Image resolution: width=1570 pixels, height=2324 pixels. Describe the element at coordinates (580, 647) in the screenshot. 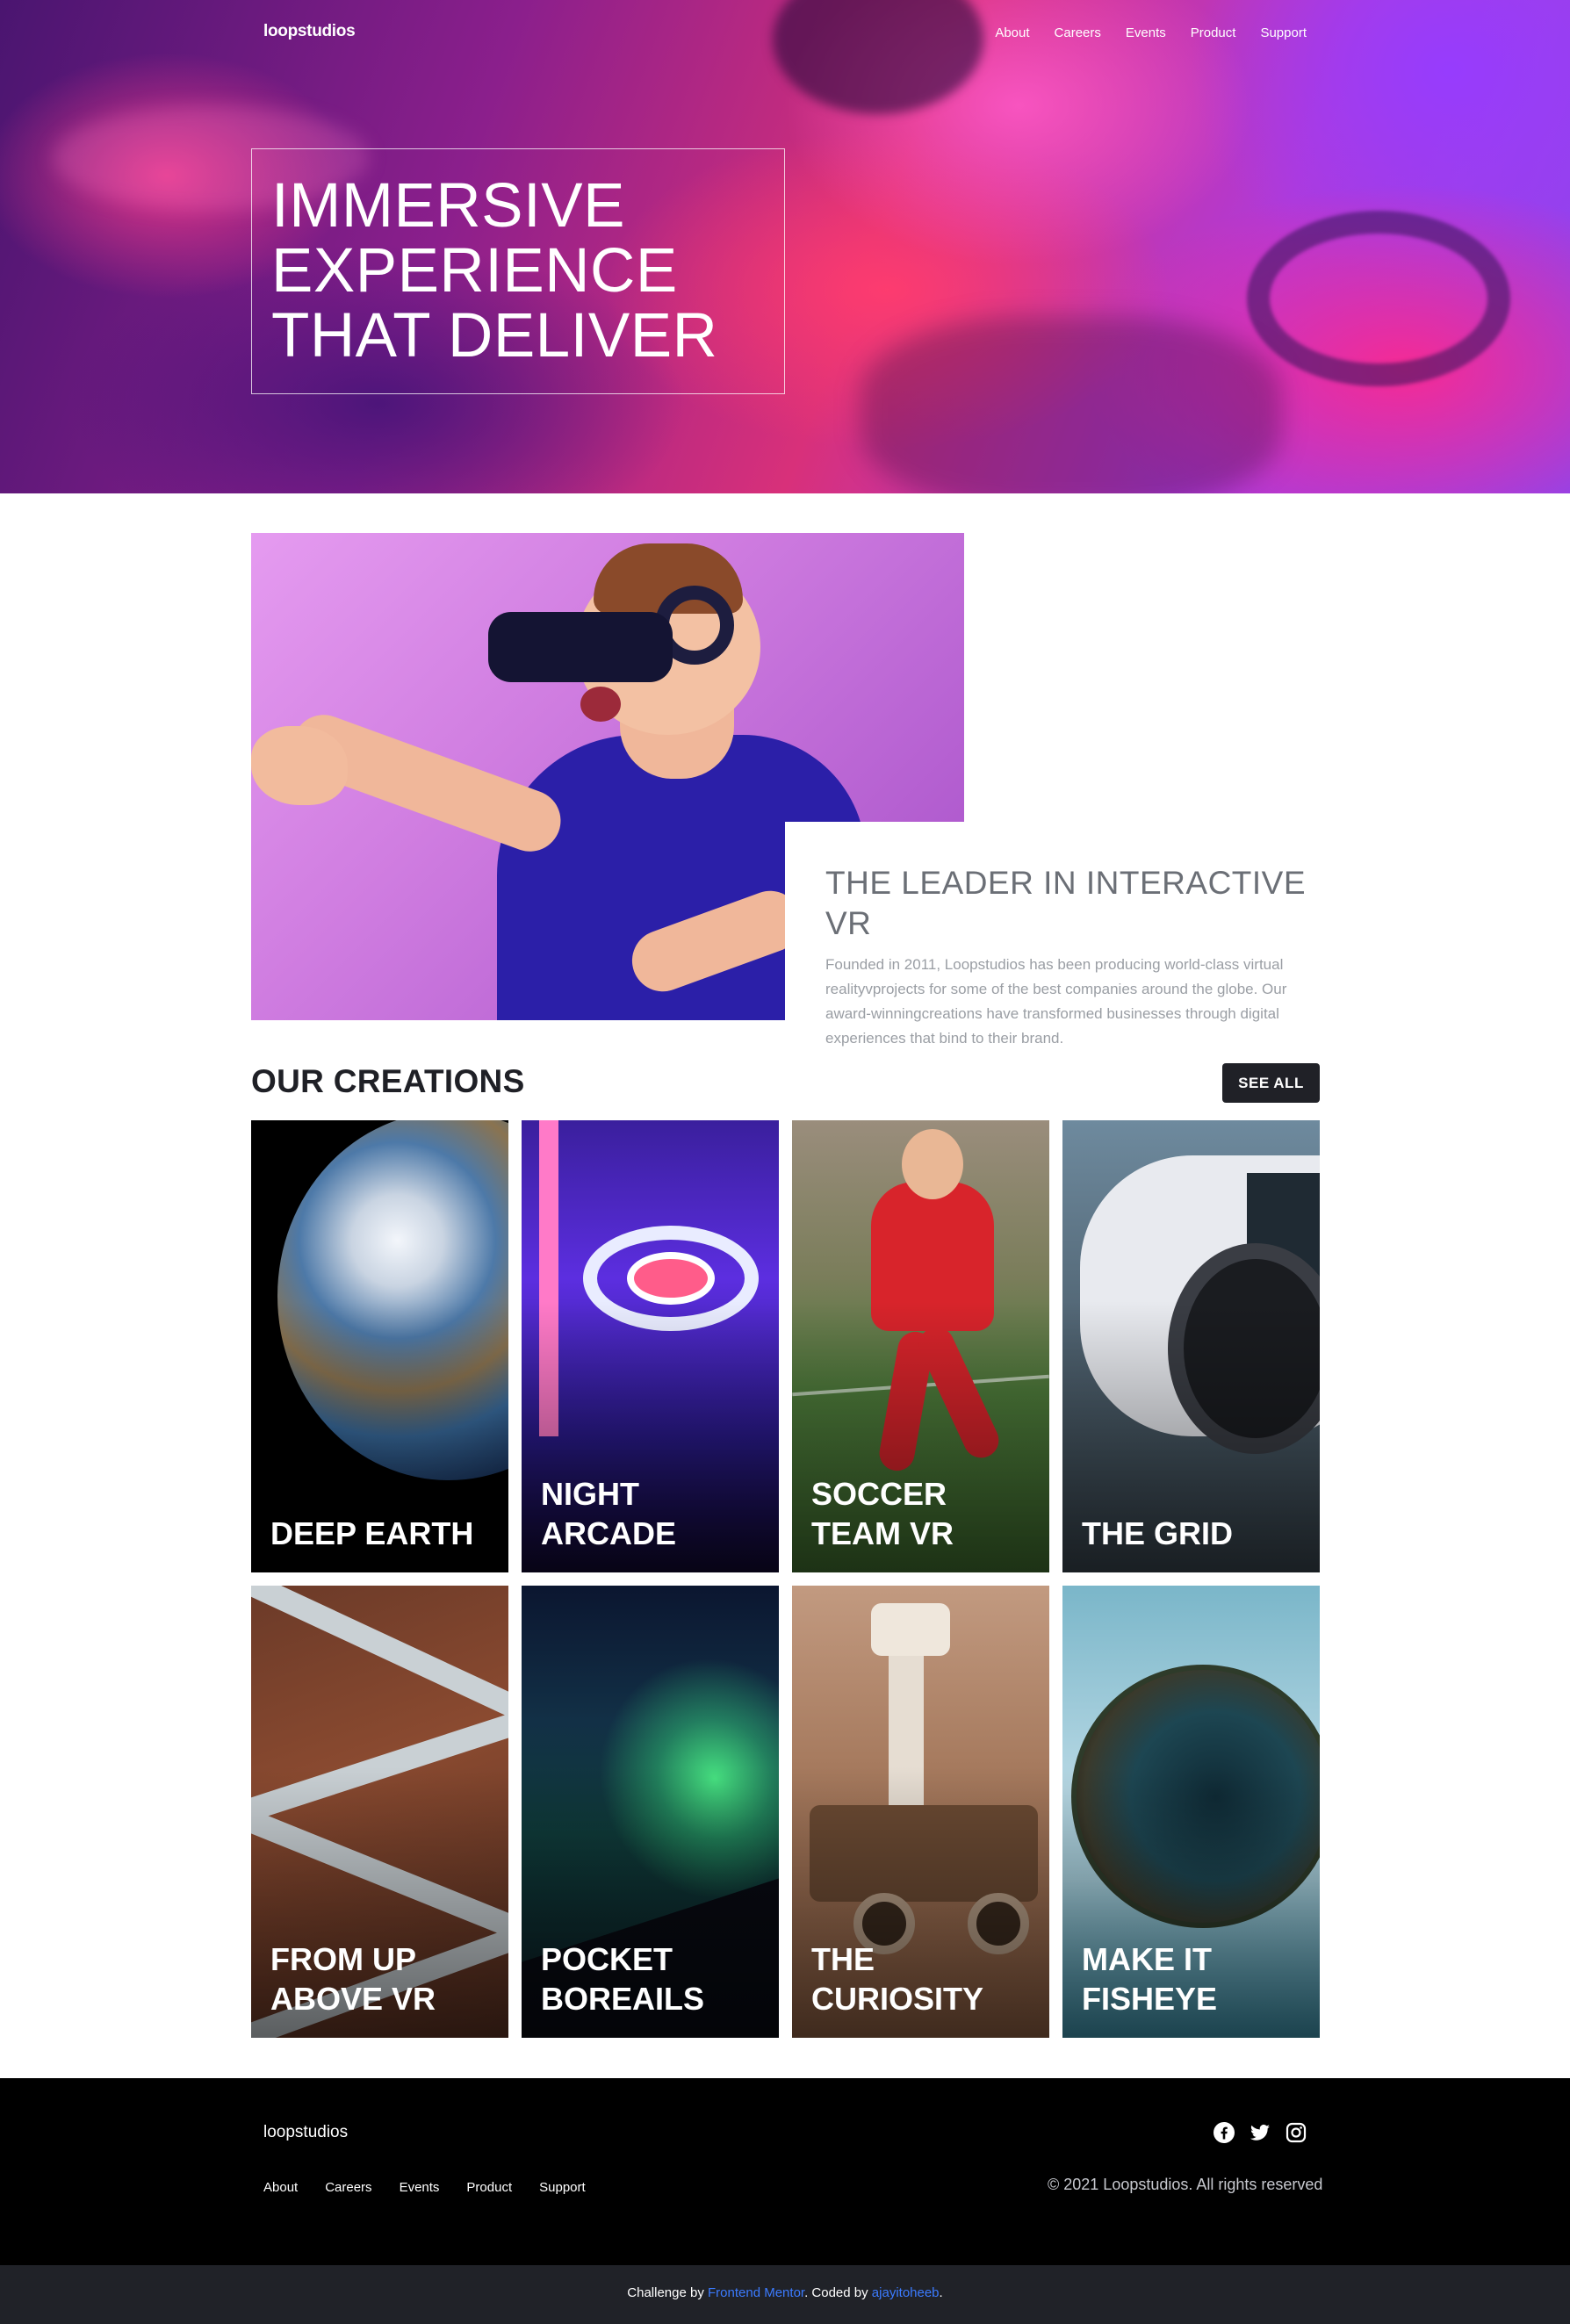

I see `vr-headset` at that location.